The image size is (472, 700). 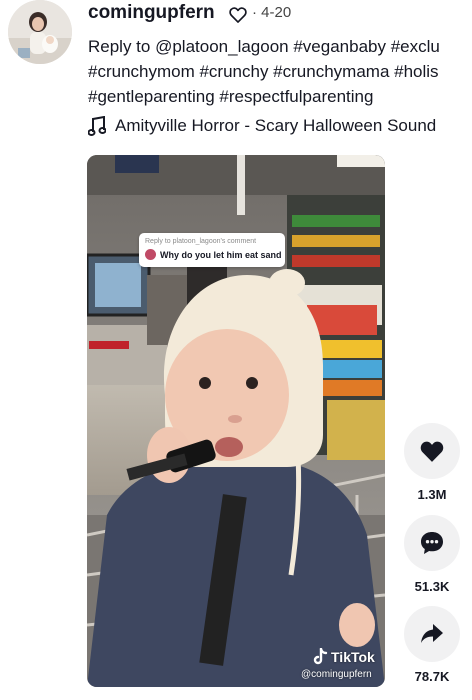 I want to click on comment-text: Why do you let him eat sand, so click(x=221, y=254).